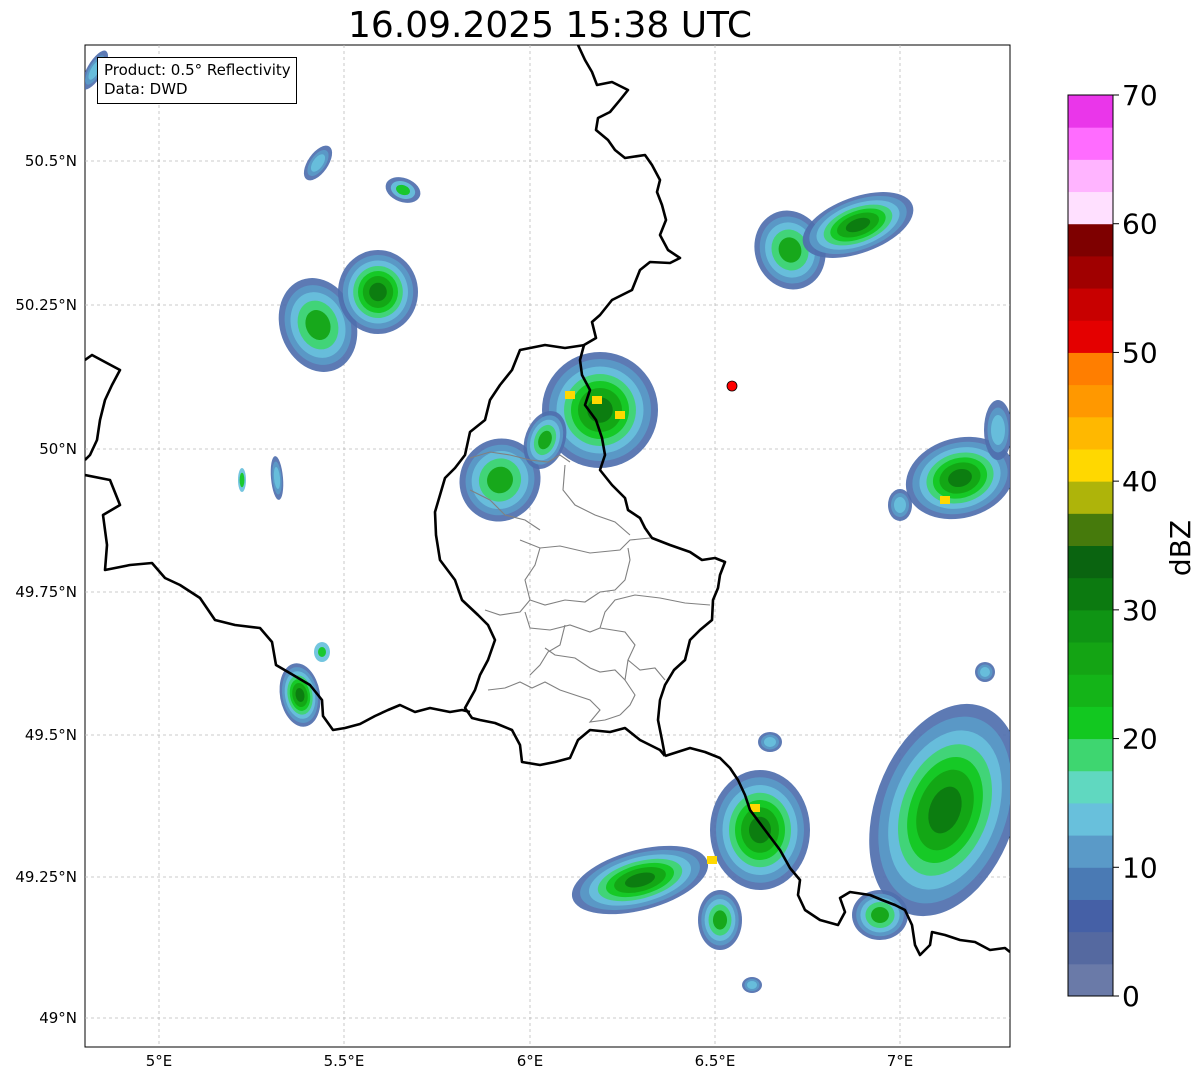 This screenshot has width=1202, height=1081. Describe the element at coordinates (146, 89) in the screenshot. I see `data-source-label: Data: DWD` at that location.